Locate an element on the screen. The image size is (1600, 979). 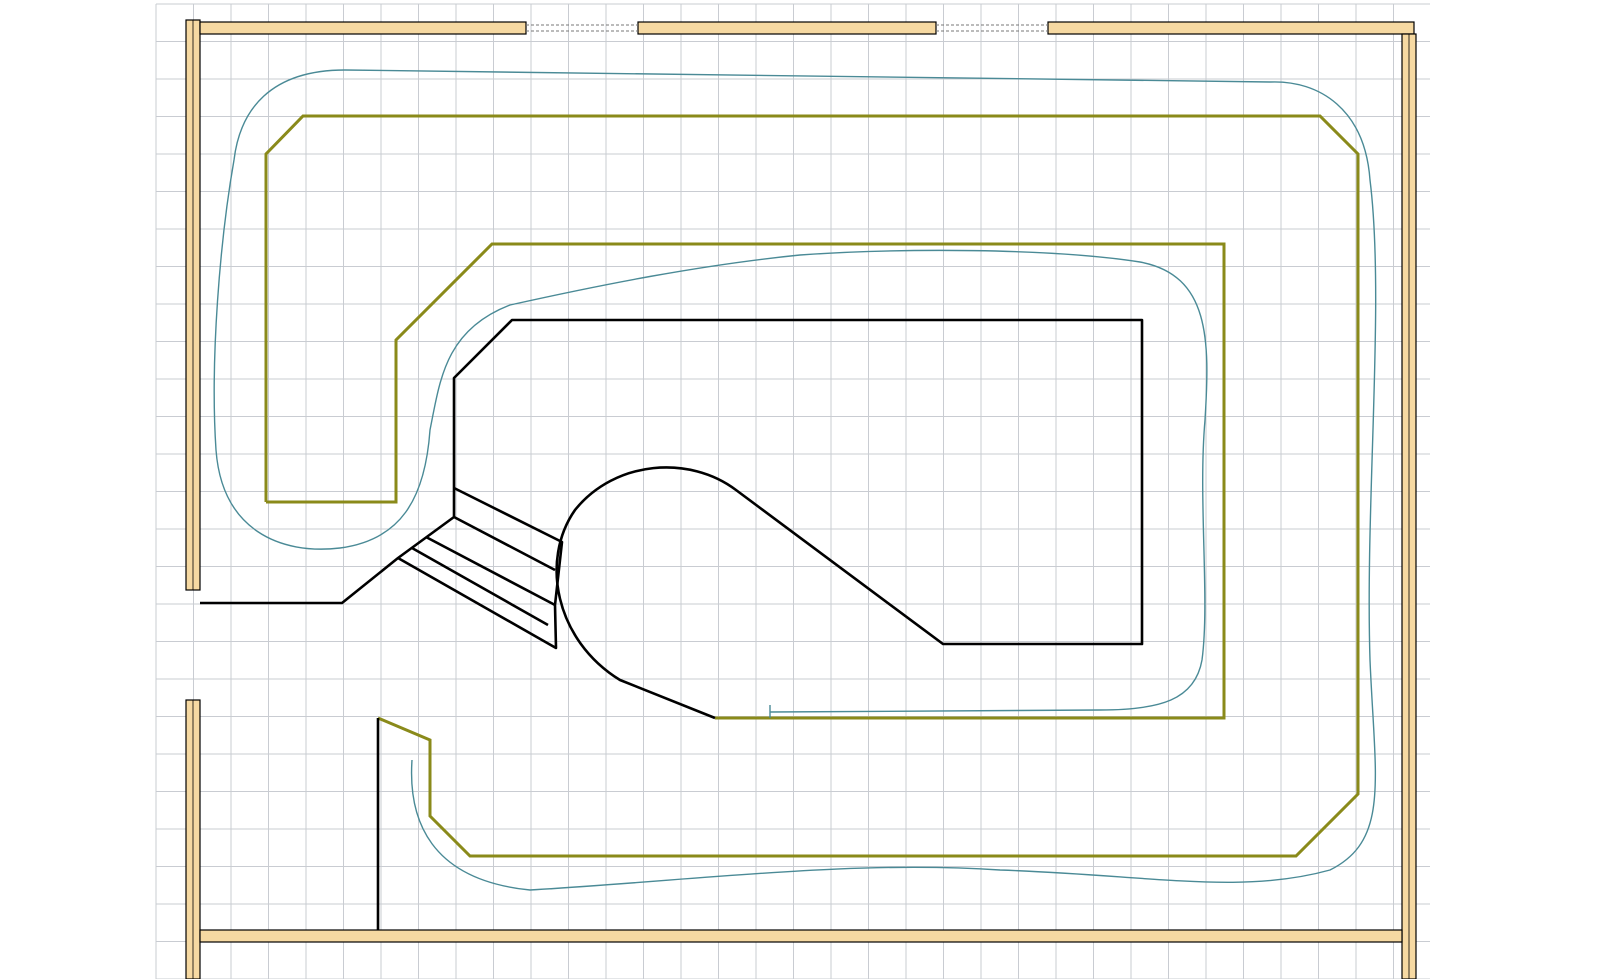
wall-bottom is located at coordinates (801, 936).